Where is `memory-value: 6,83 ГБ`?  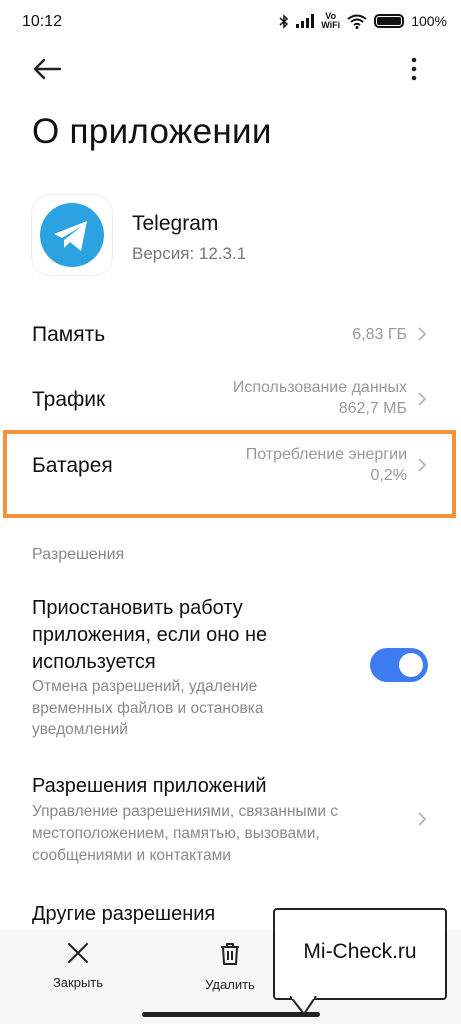 memory-value: 6,83 ГБ is located at coordinates (379, 334).